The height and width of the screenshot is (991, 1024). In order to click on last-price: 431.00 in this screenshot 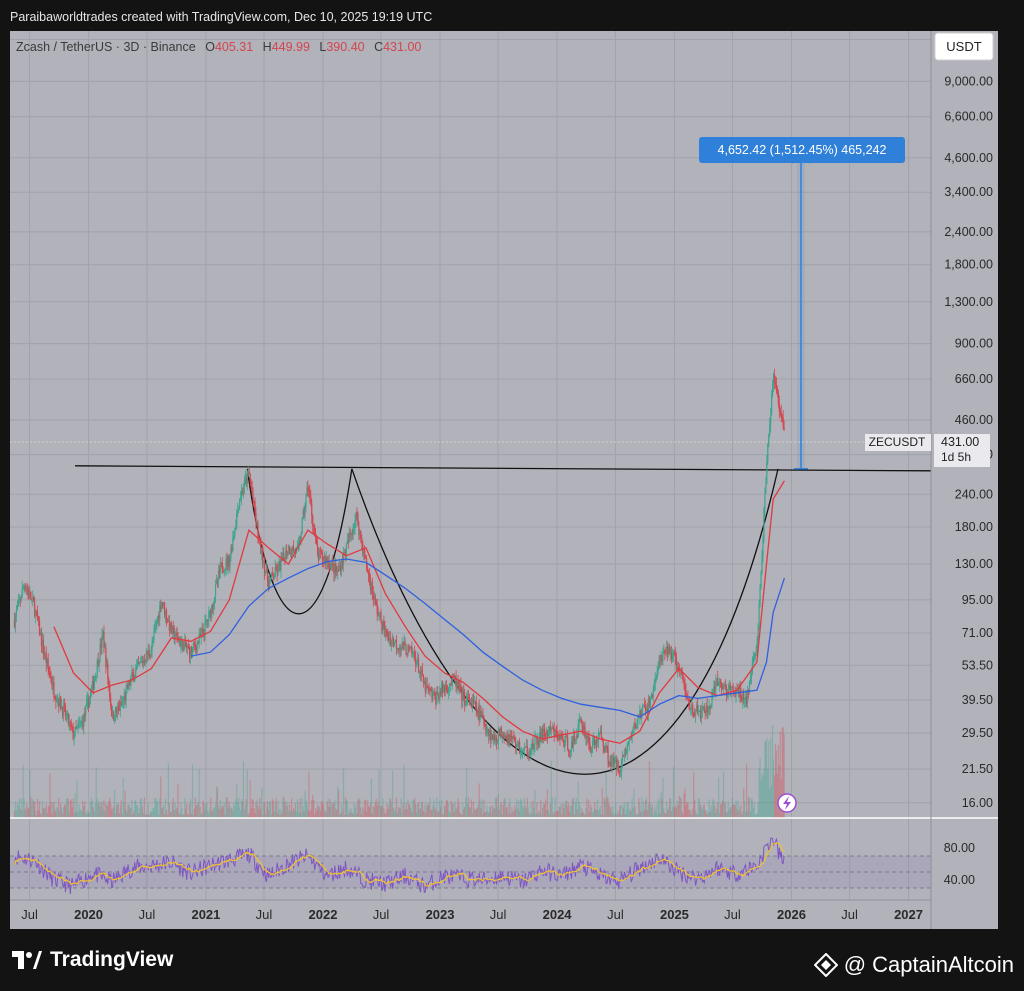, I will do `click(960, 442)`.